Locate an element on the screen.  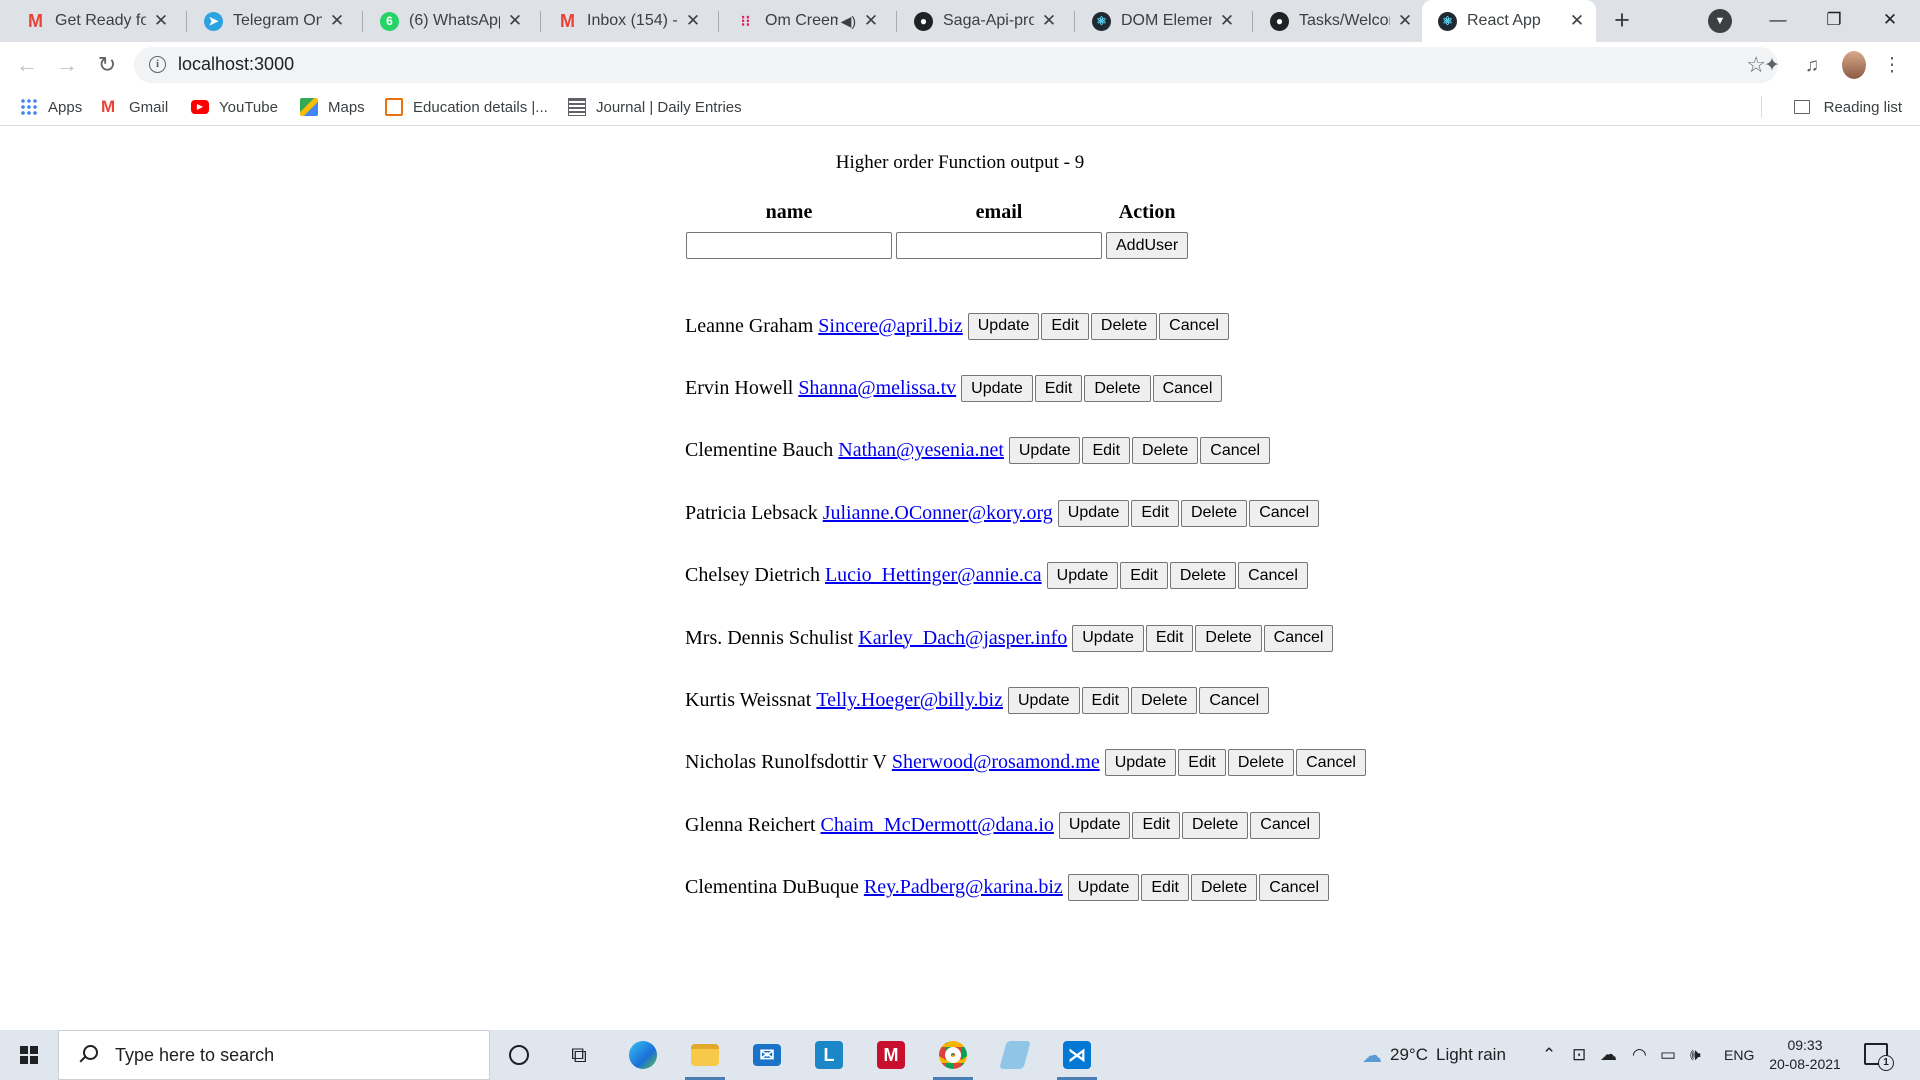
profile-avatar is located at coordinates (1854, 65).